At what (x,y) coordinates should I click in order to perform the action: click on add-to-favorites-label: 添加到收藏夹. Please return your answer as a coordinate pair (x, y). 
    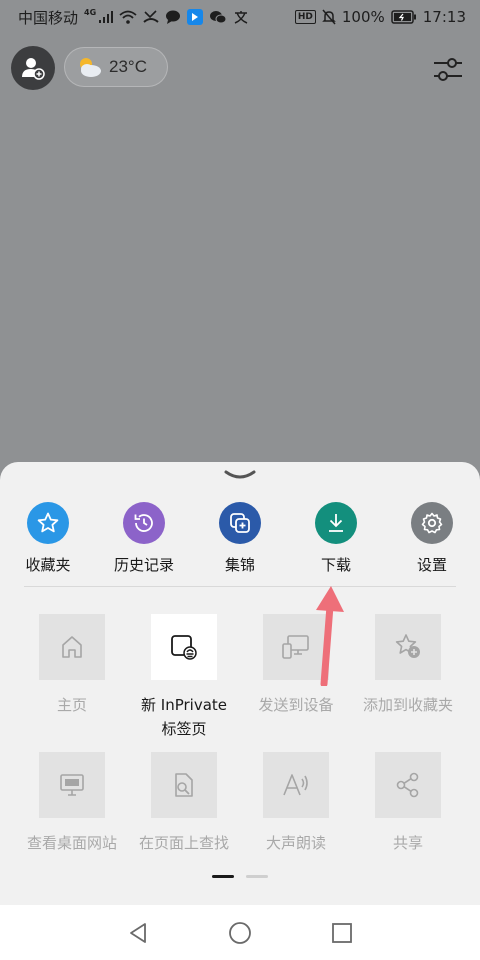
    Looking at the image, I should click on (407, 705).